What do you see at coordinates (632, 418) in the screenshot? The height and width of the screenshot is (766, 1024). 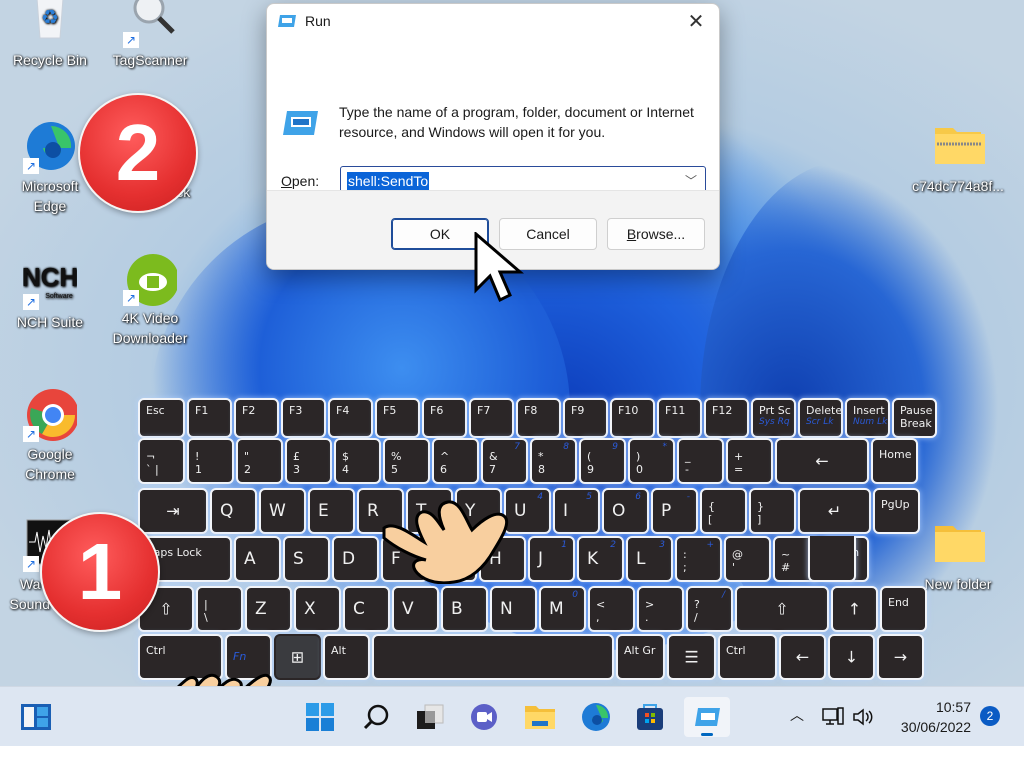 I see `key-f10: F10` at bounding box center [632, 418].